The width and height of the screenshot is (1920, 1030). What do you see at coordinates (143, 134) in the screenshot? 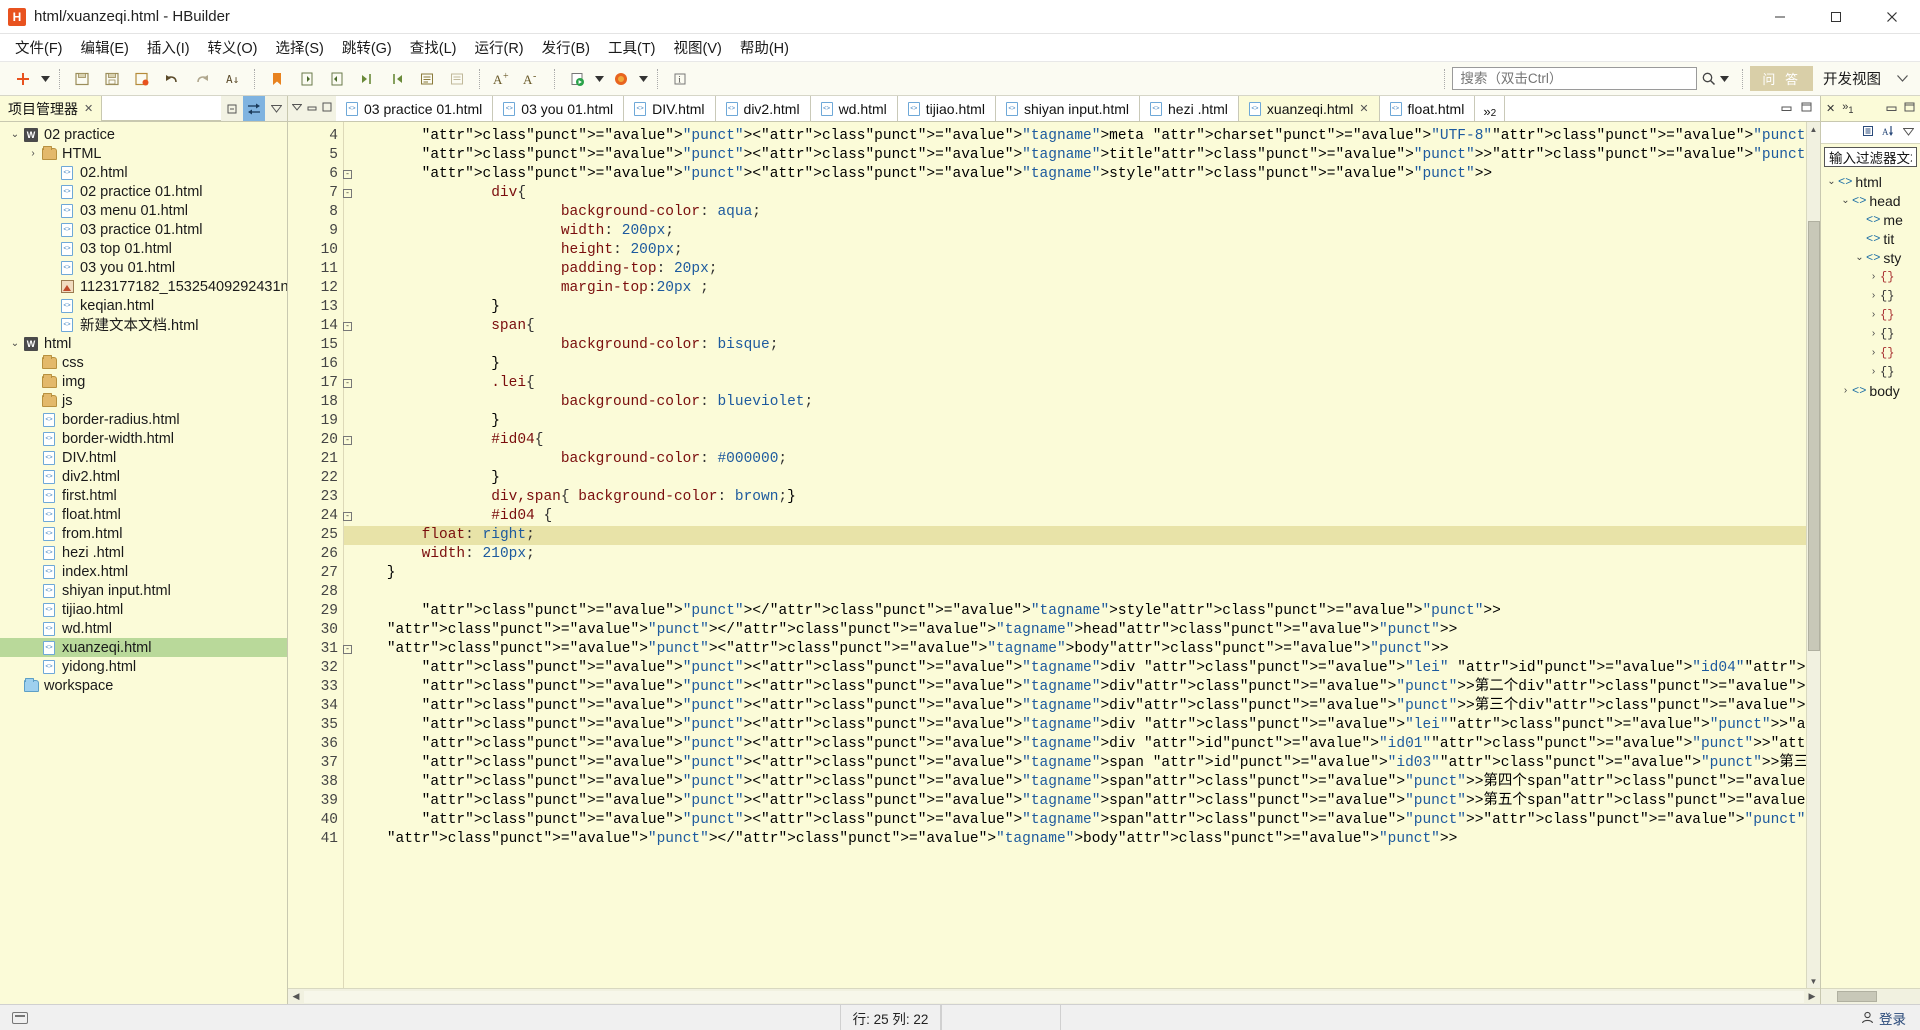
I see `tree-item: ⌄ W 02 practice` at bounding box center [143, 134].